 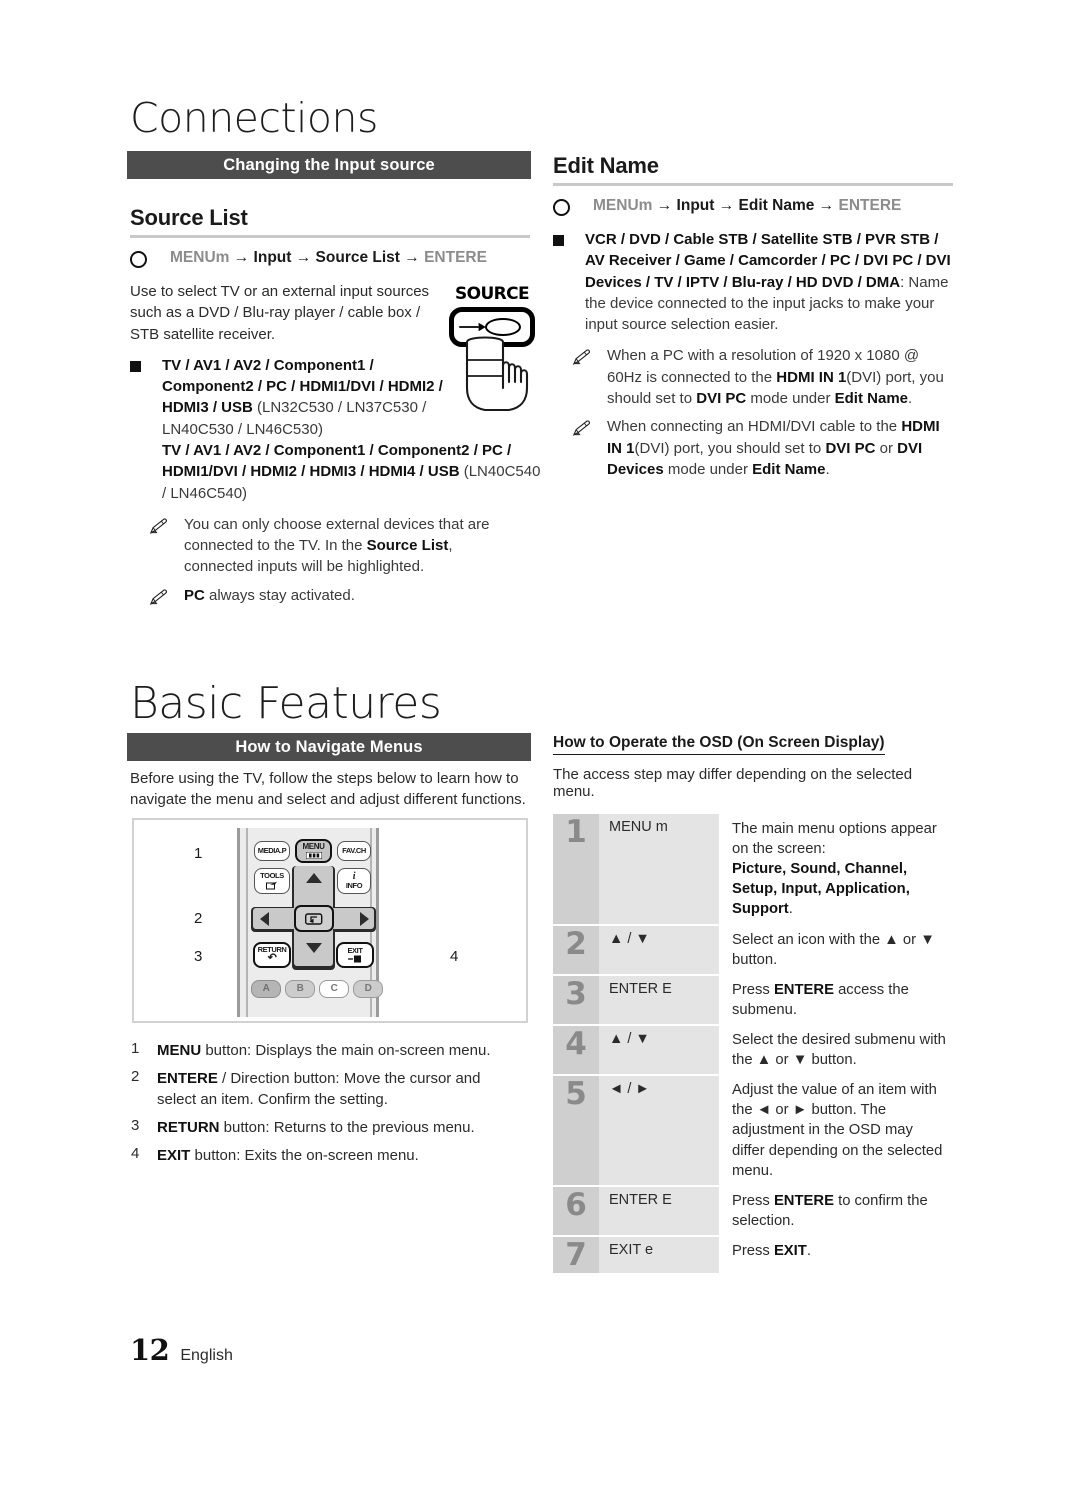 I want to click on remote-button-menu: MENU, so click(x=313, y=851).